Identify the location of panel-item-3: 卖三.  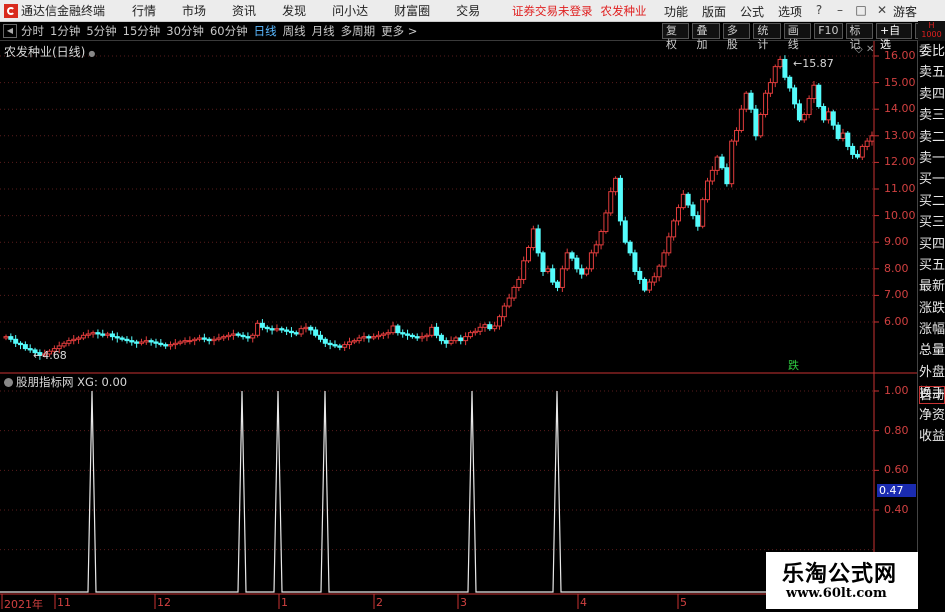
(931, 115).